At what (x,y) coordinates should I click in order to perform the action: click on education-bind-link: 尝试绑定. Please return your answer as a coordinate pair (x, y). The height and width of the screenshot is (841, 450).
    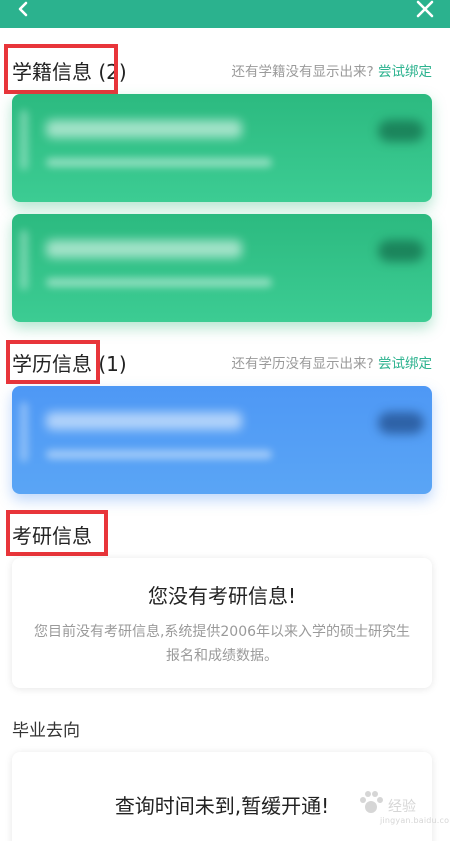
    Looking at the image, I should click on (405, 364).